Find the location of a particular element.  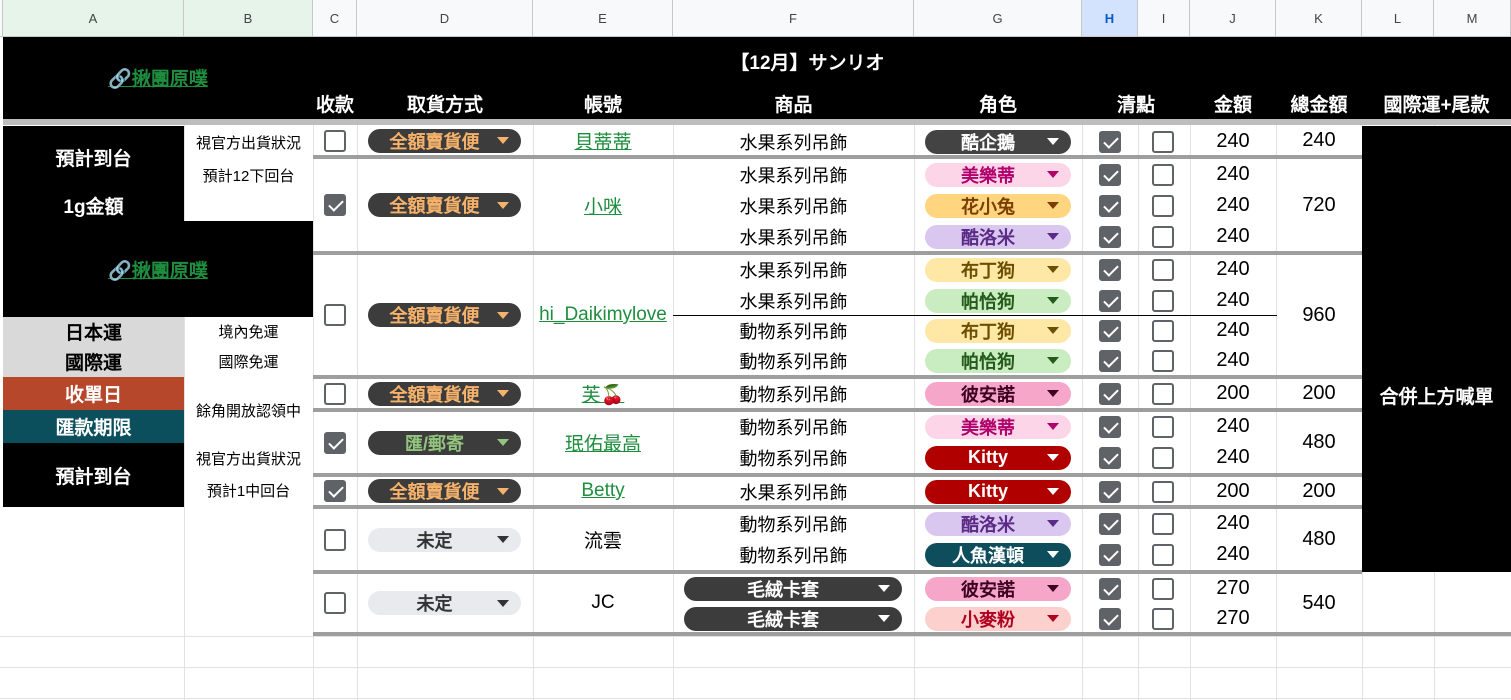

account-name: 珉佑最高 is located at coordinates (603, 443).